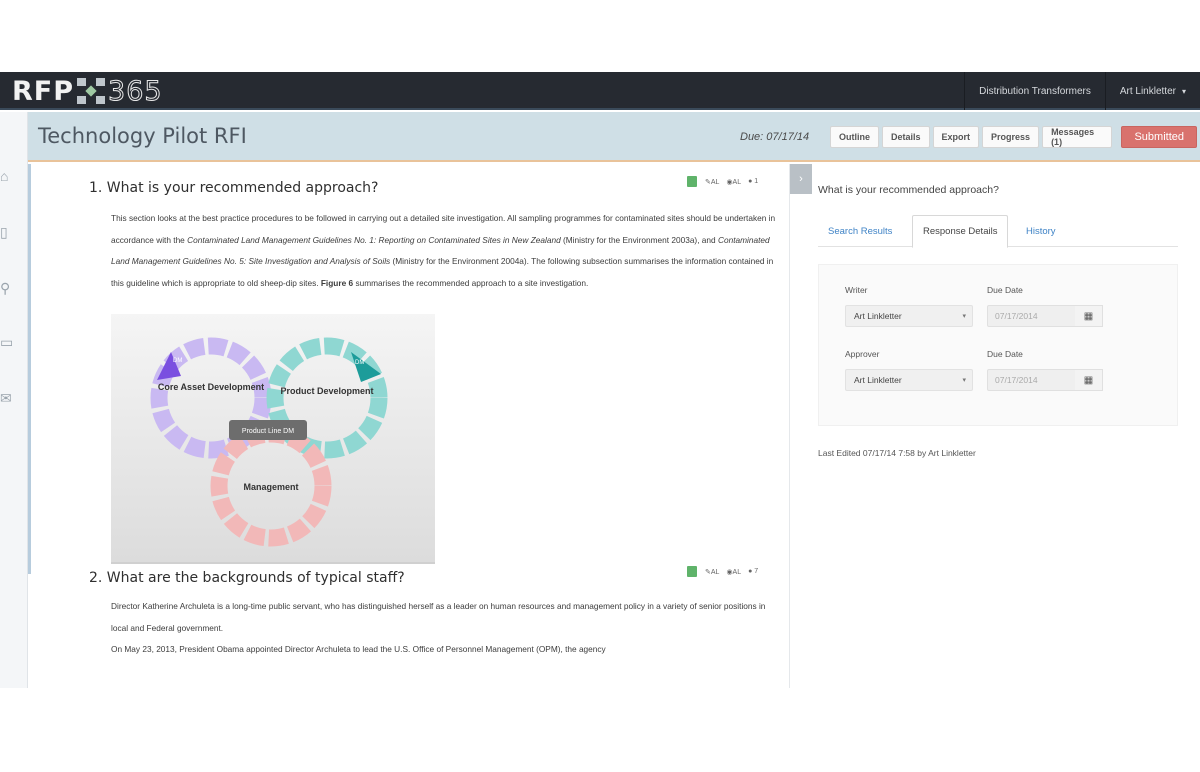 This screenshot has height=772, width=1200. What do you see at coordinates (1005, 290) in the screenshot?
I see `writer-due-label: Due Date` at bounding box center [1005, 290].